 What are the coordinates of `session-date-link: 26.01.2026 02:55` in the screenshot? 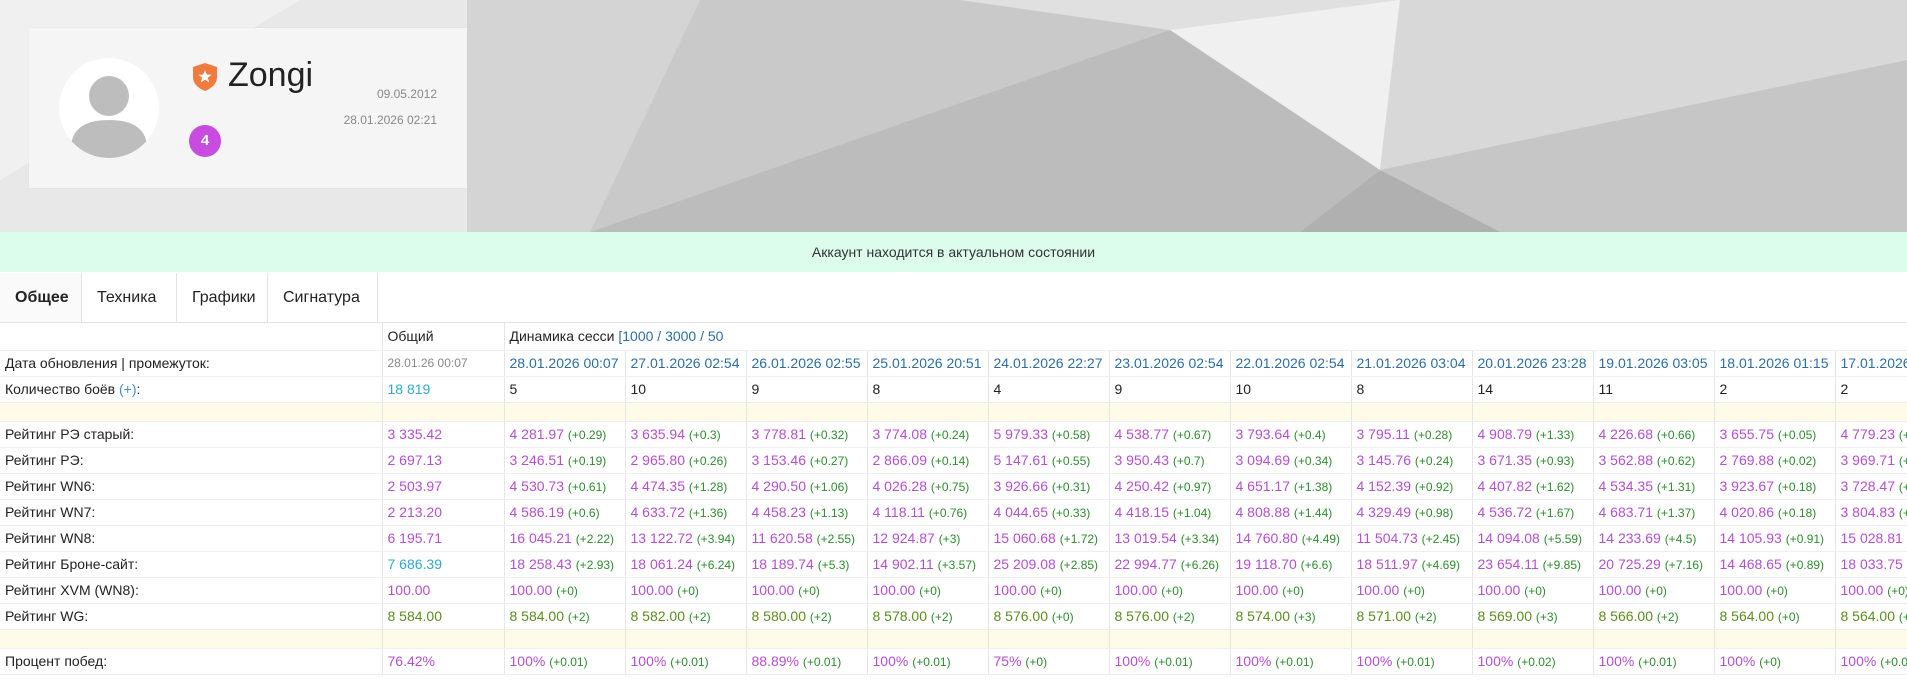 It's located at (807, 363).